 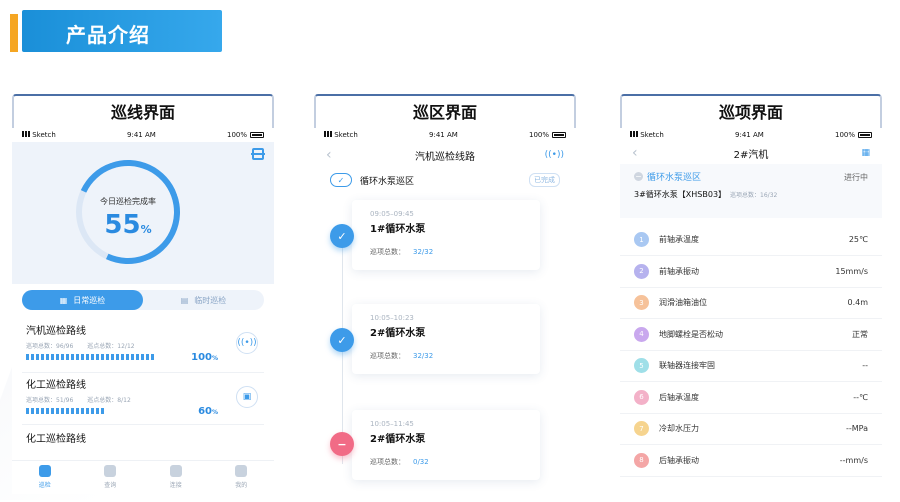 What do you see at coordinates (751, 366) in the screenshot?
I see `inspection-item: 5 联轴器连接牢固 --` at bounding box center [751, 366].